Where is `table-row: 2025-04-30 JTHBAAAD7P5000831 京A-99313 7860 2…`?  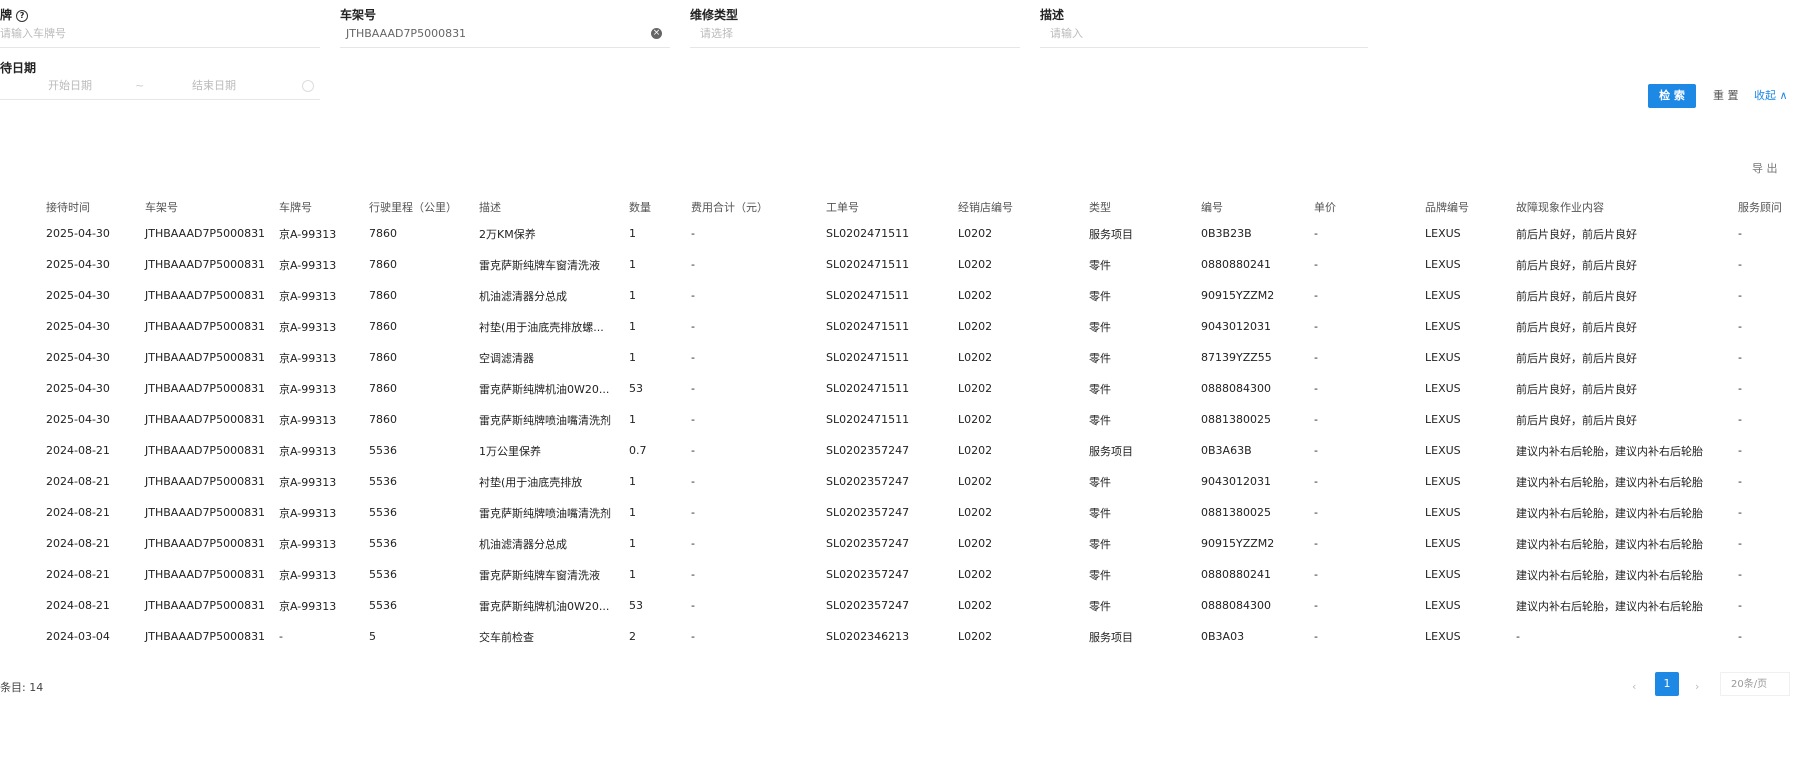 table-row: 2025-04-30 JTHBAAAD7P5000831 京A-99313 7860 2… is located at coordinates (899, 233).